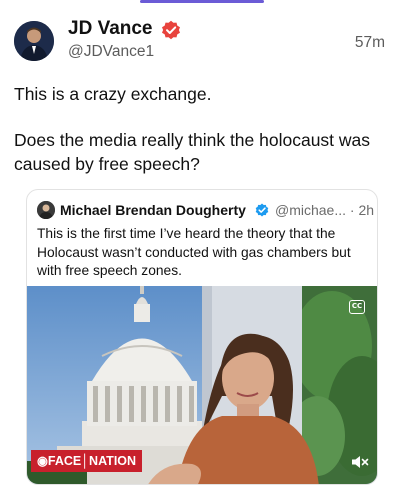 This screenshot has height=500, width=403. Describe the element at coordinates (202, 1) in the screenshot. I see `tab-indicator` at that location.